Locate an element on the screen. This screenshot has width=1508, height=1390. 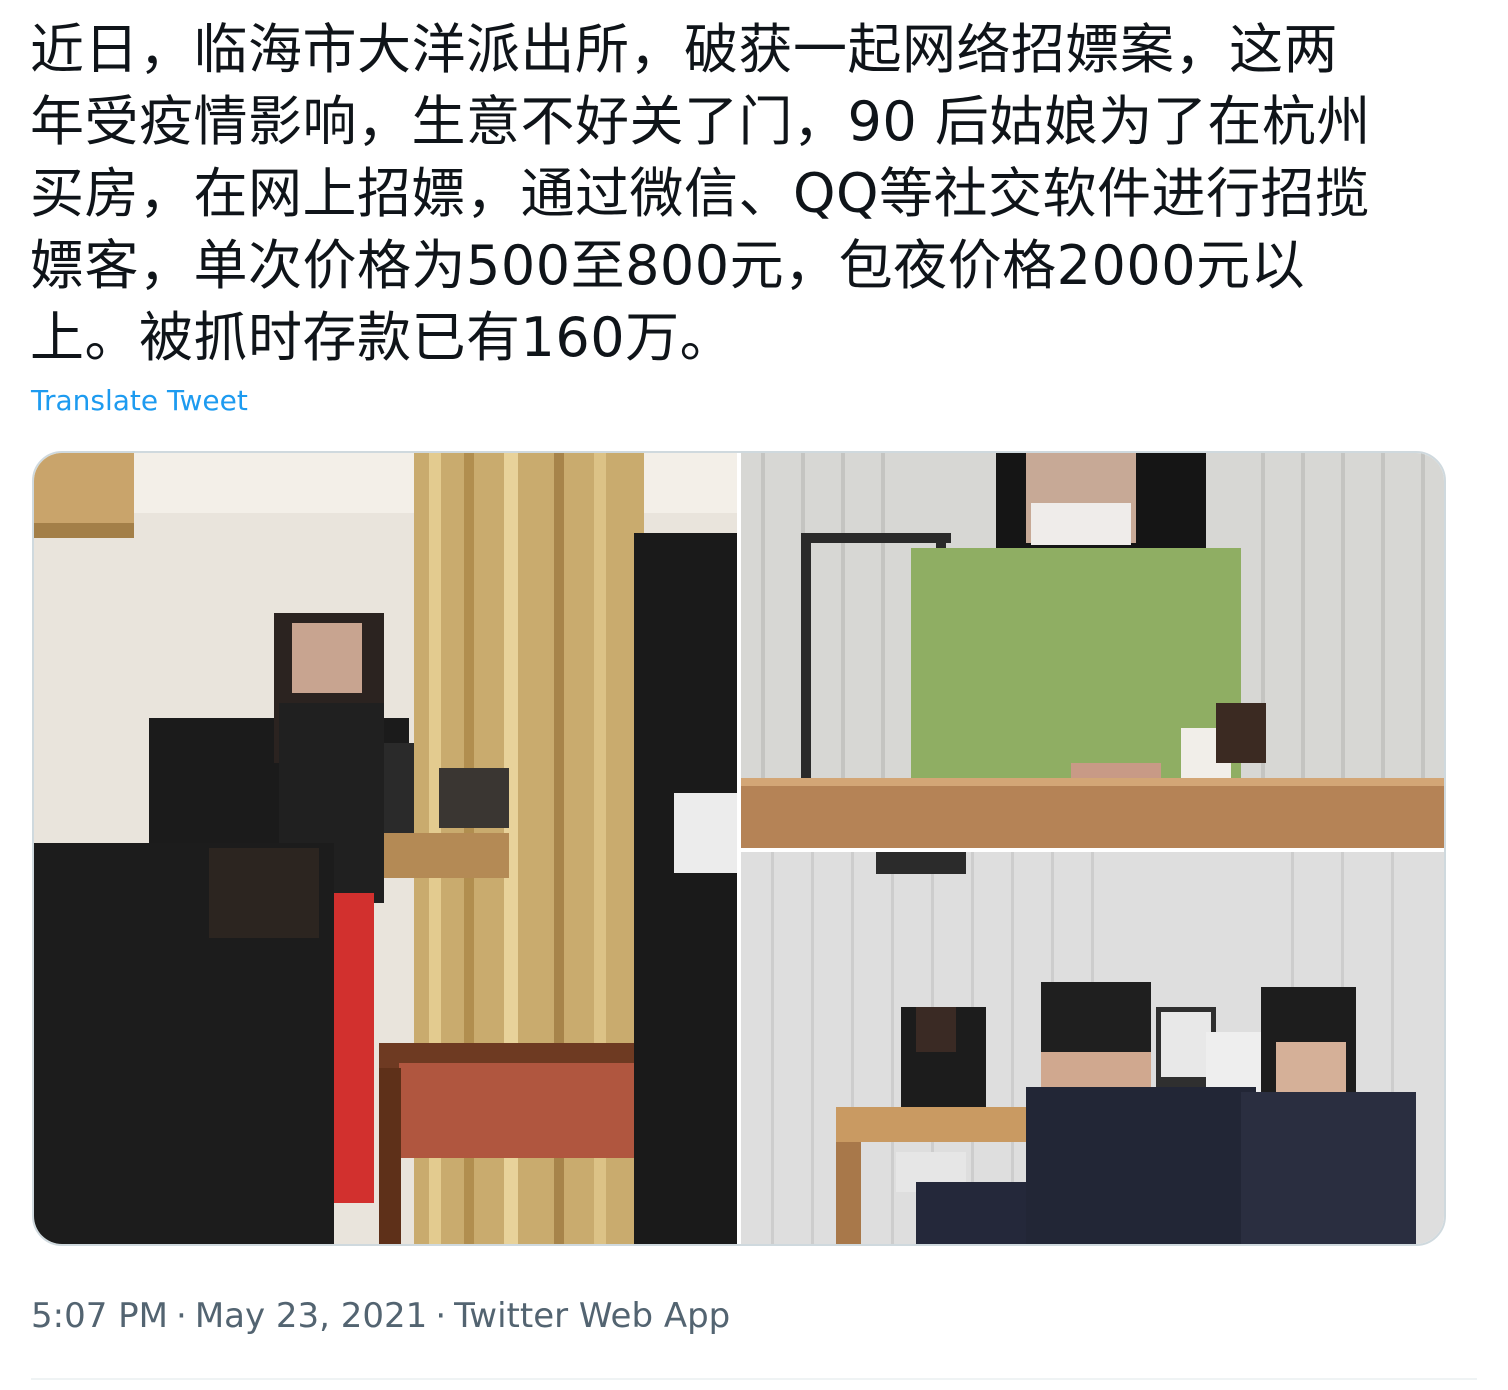
tweet-text-line: 嫖客，单次价格为500至800元，包夜价格2000元以 is located at coordinates (668, 265).